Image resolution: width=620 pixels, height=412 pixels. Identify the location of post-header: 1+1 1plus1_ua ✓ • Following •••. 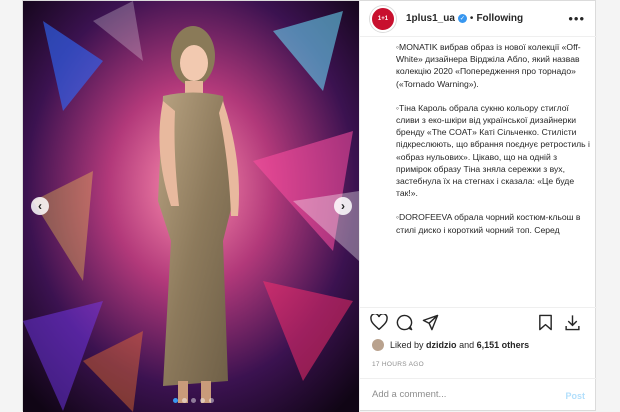
(478, 19).